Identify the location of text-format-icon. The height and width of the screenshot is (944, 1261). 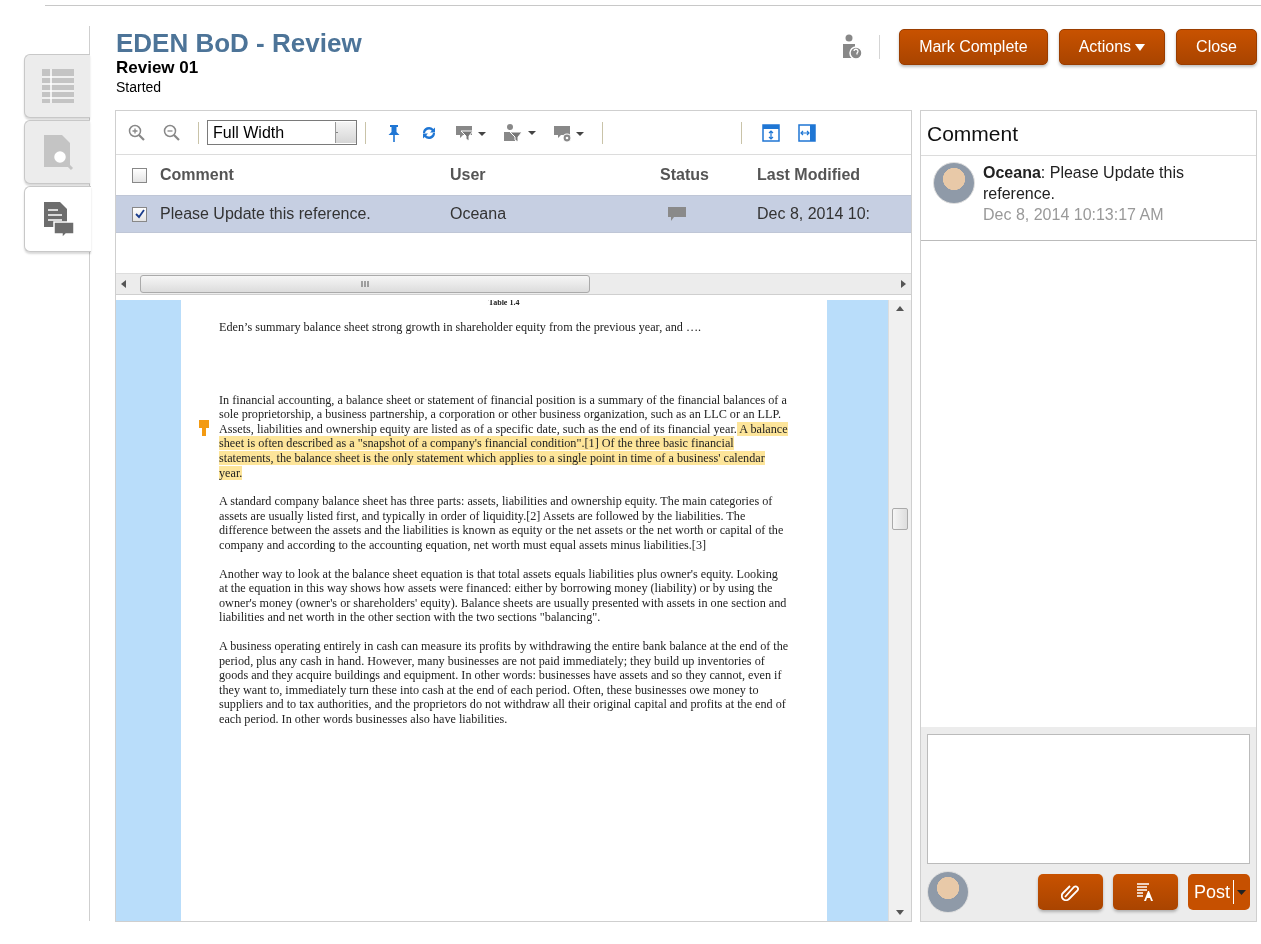
(1145, 892).